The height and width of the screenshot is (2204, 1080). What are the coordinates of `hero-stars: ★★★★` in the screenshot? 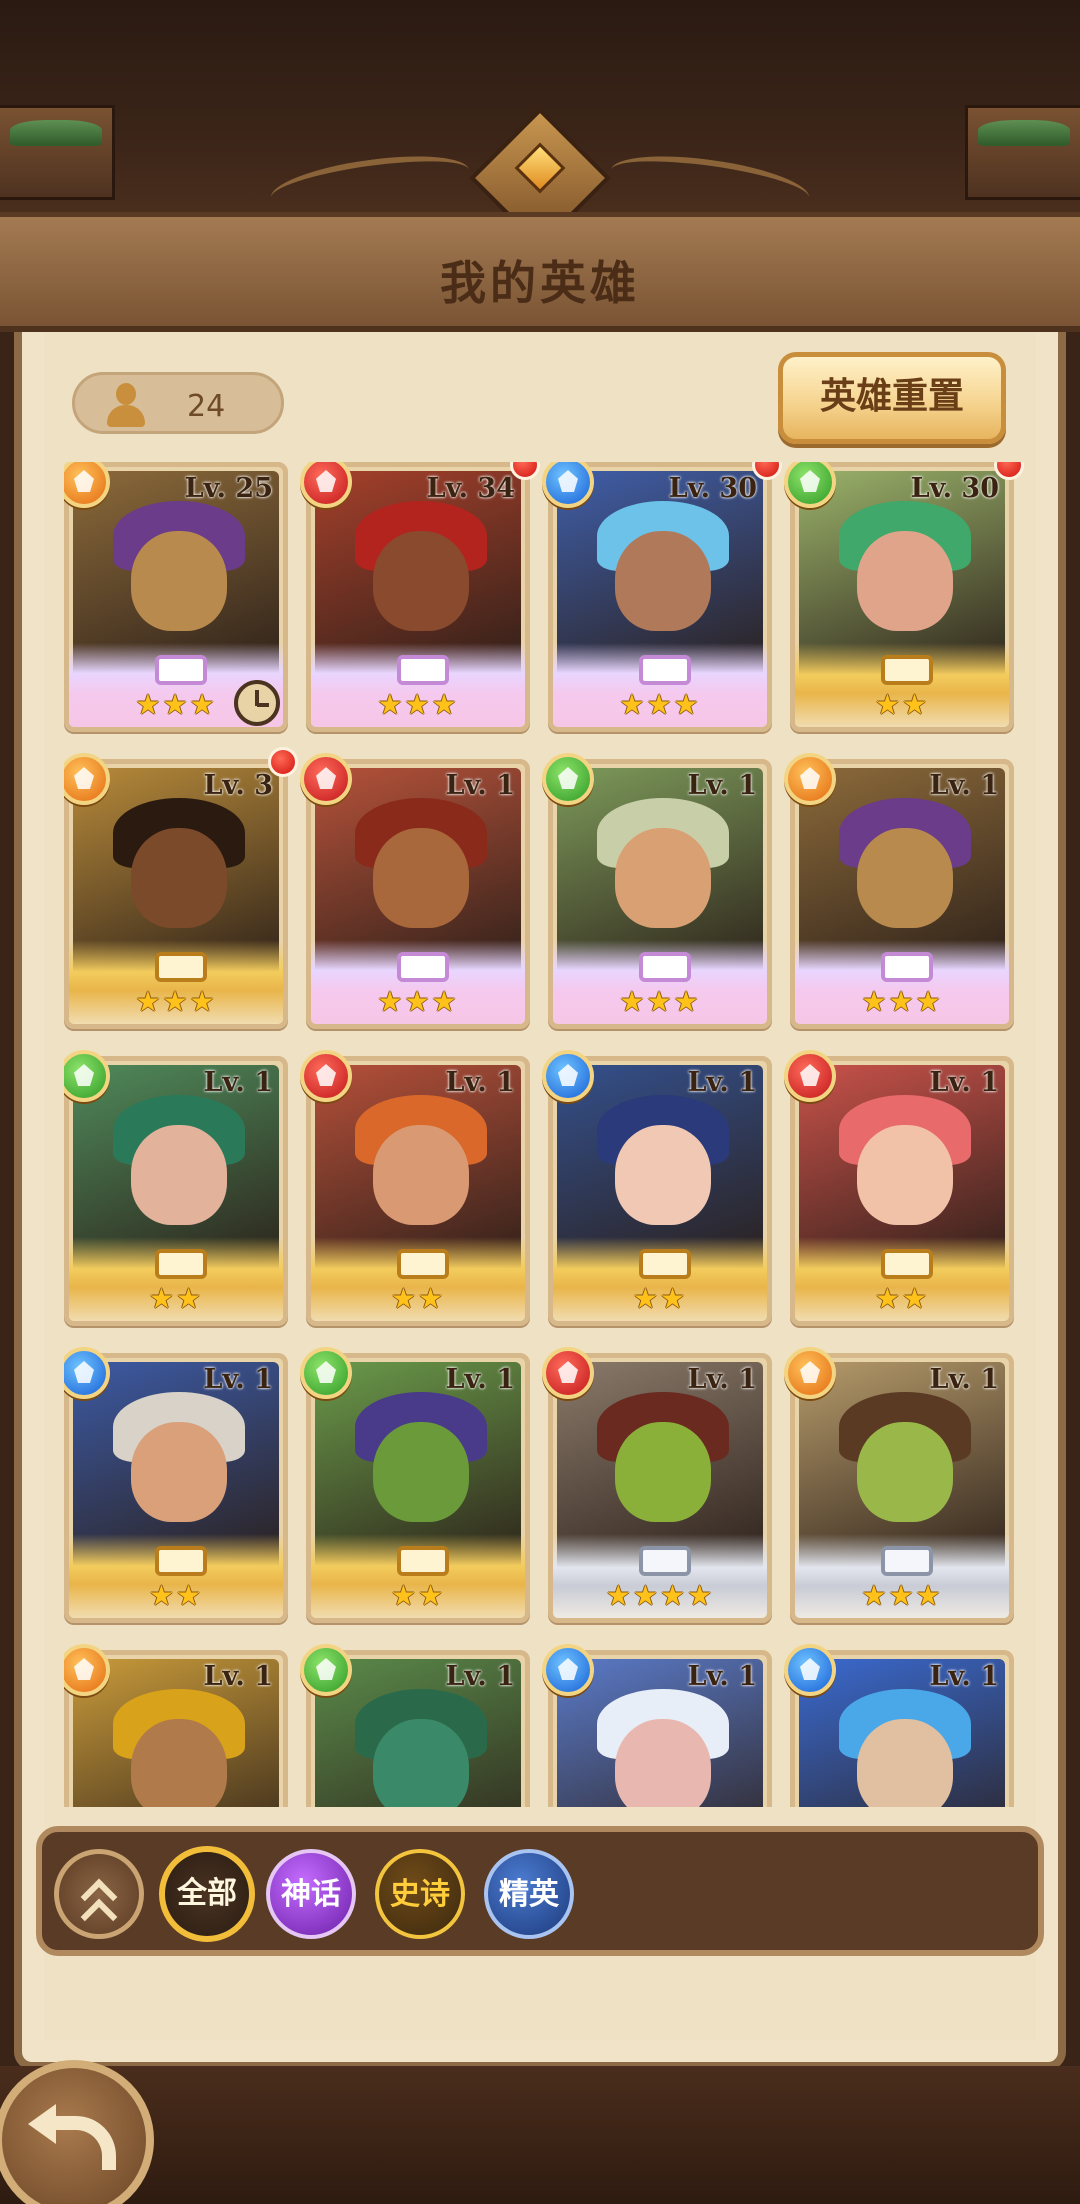 It's located at (660, 1595).